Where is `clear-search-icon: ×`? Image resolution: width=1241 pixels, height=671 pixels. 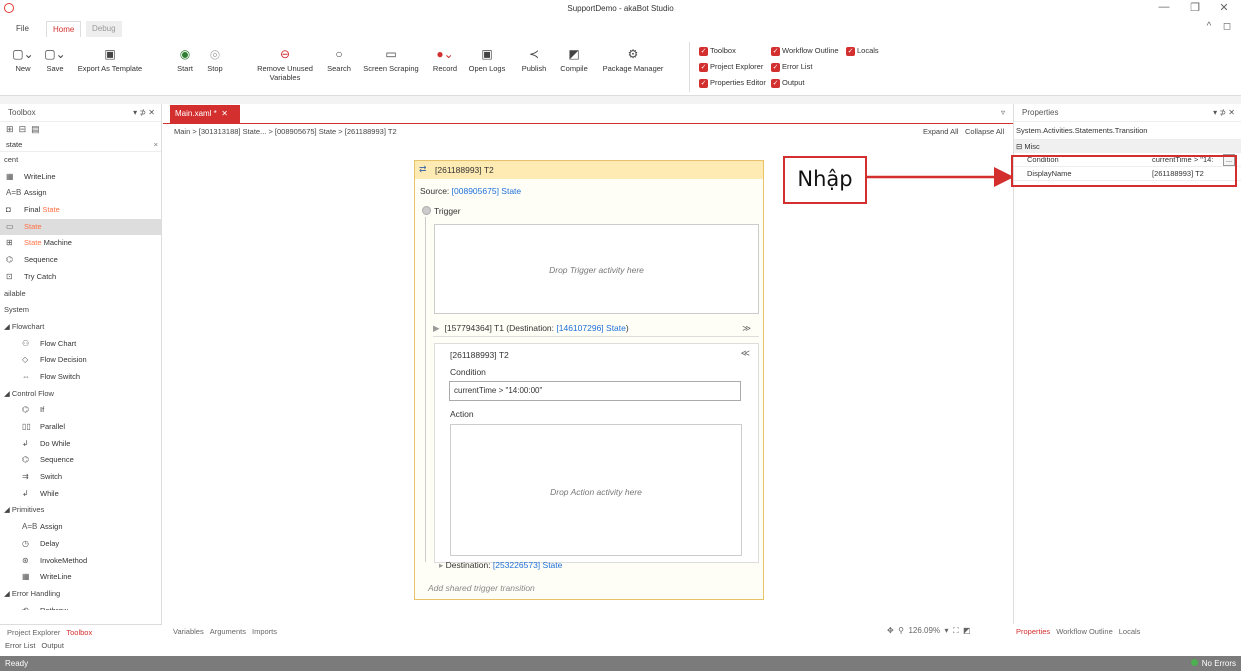 clear-search-icon: × is located at coordinates (156, 145).